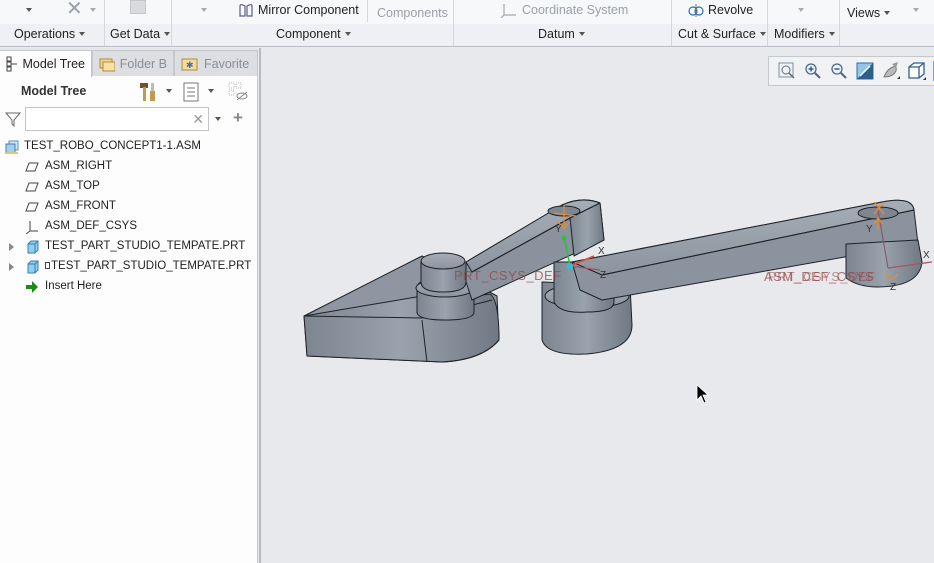  I want to click on tree-item-asm-top: ASM_TOP, so click(129, 187).